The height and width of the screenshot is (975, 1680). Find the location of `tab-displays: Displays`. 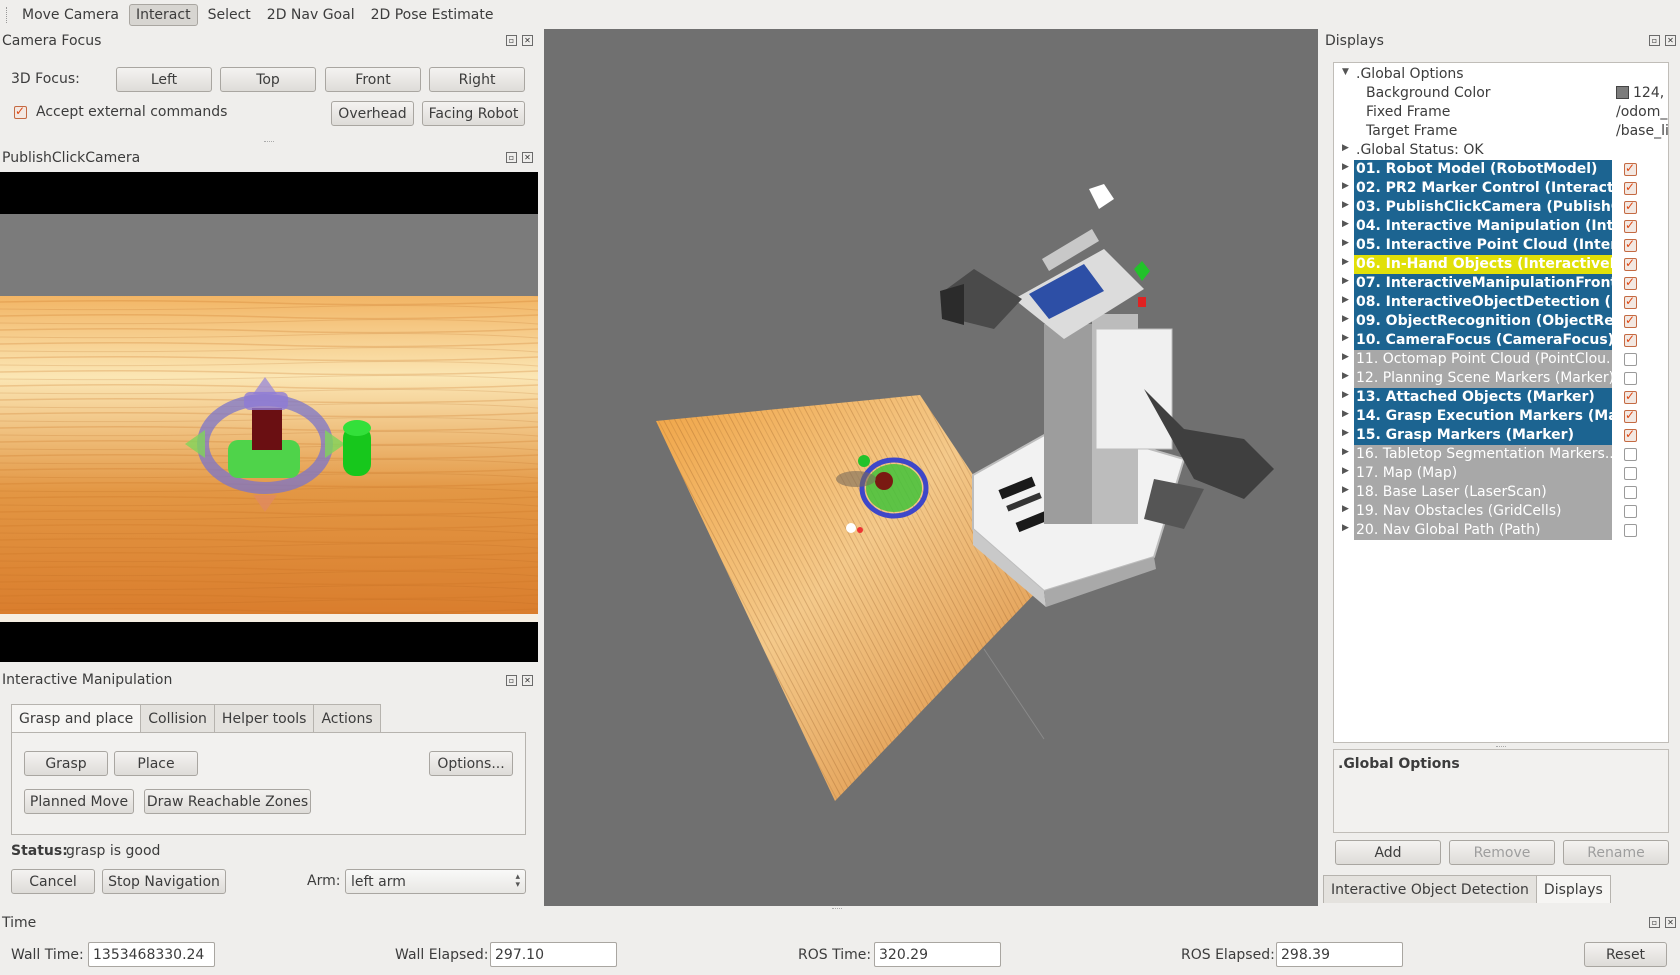

tab-displays: Displays is located at coordinates (1573, 889).